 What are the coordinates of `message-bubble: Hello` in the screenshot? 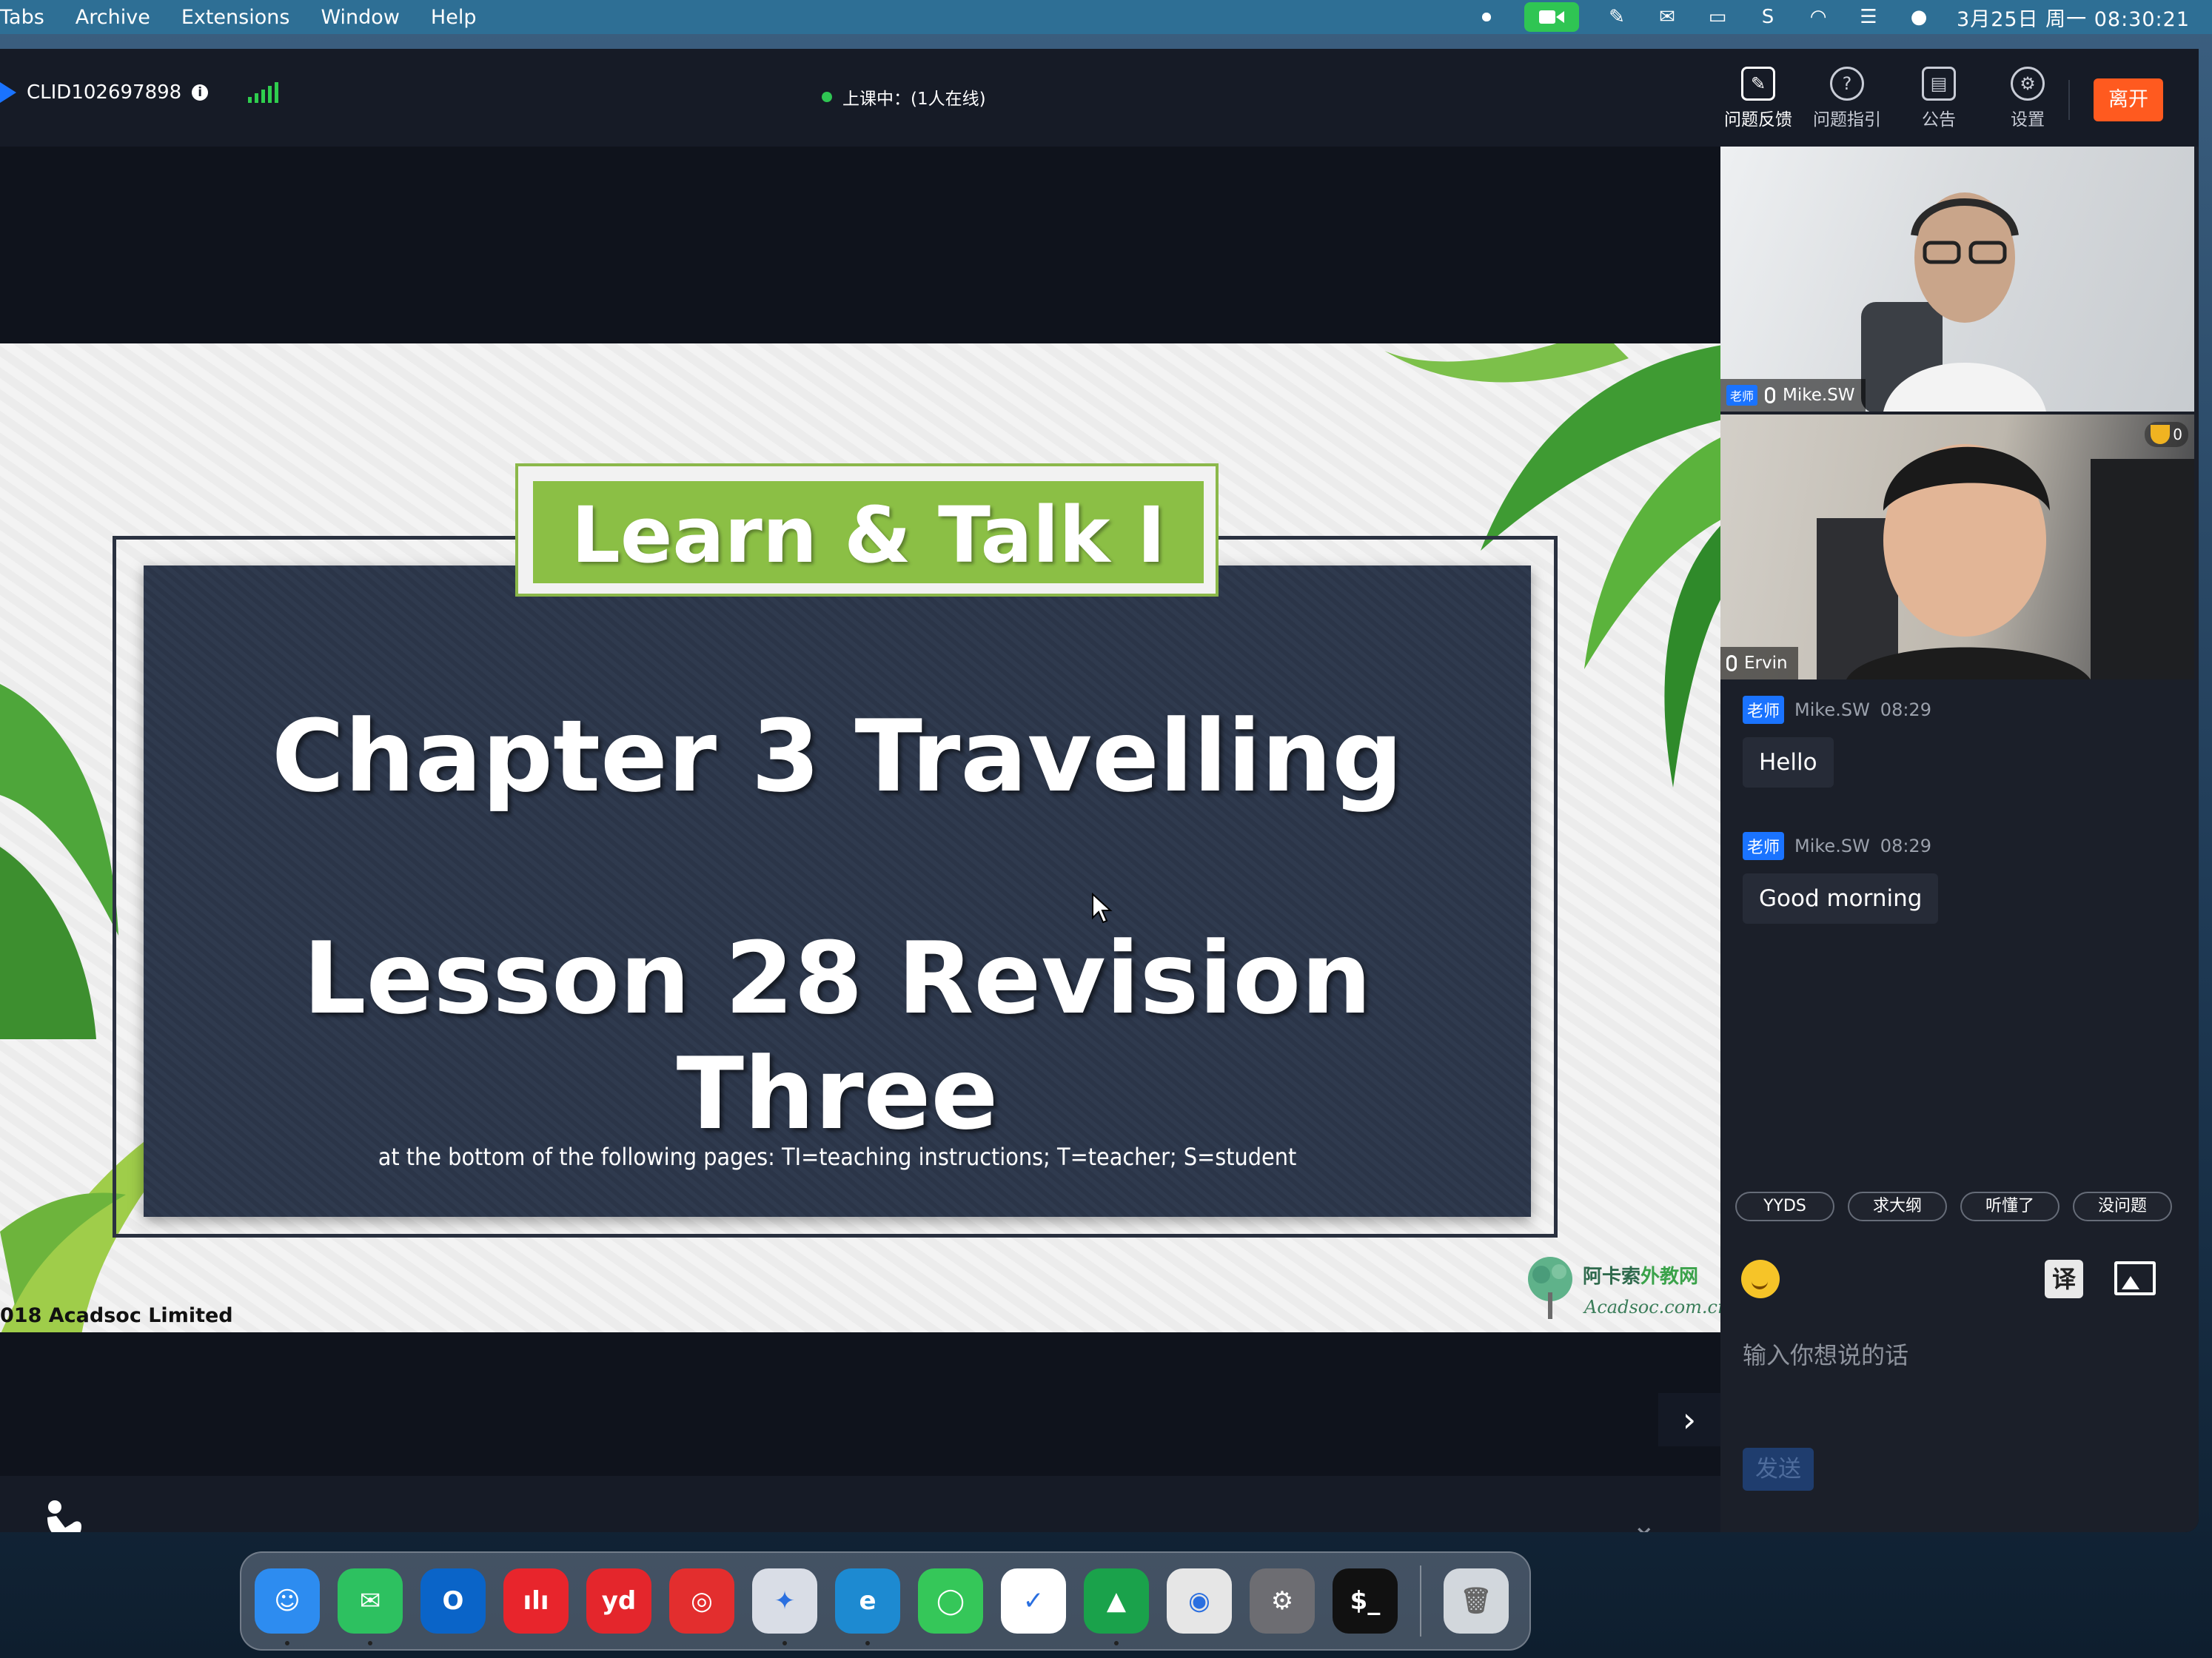 It's located at (1788, 763).